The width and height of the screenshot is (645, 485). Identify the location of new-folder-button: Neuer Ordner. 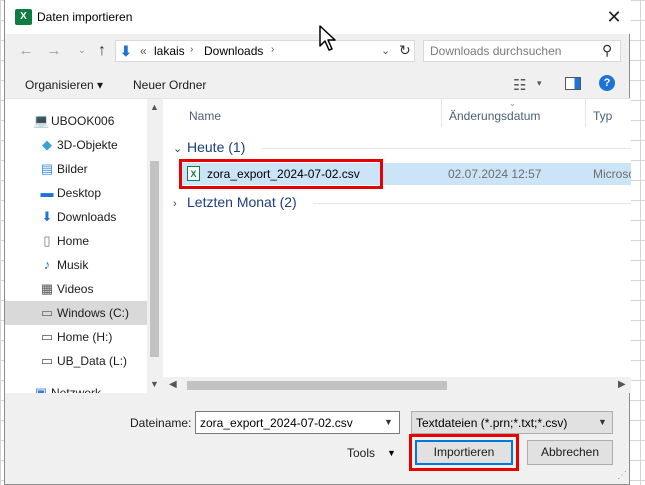
(169, 85).